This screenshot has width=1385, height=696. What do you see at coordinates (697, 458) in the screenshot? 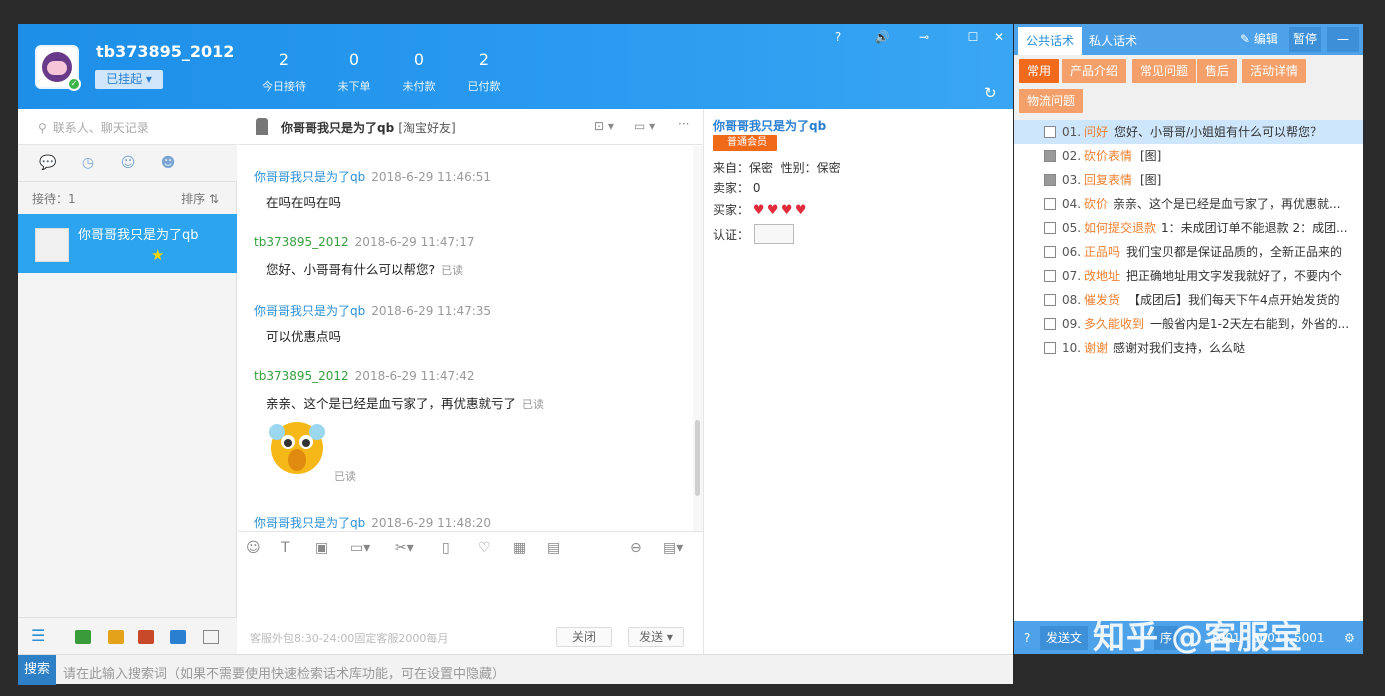
I see `scroll-thumb` at bounding box center [697, 458].